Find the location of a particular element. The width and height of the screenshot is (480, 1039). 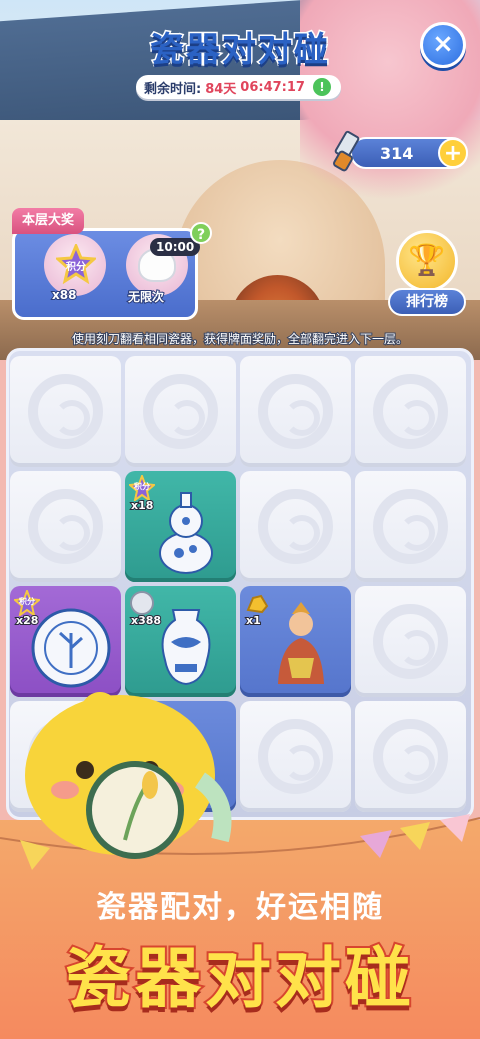

prize-item-unlimited-label: 无限次 is located at coordinates (146, 297).